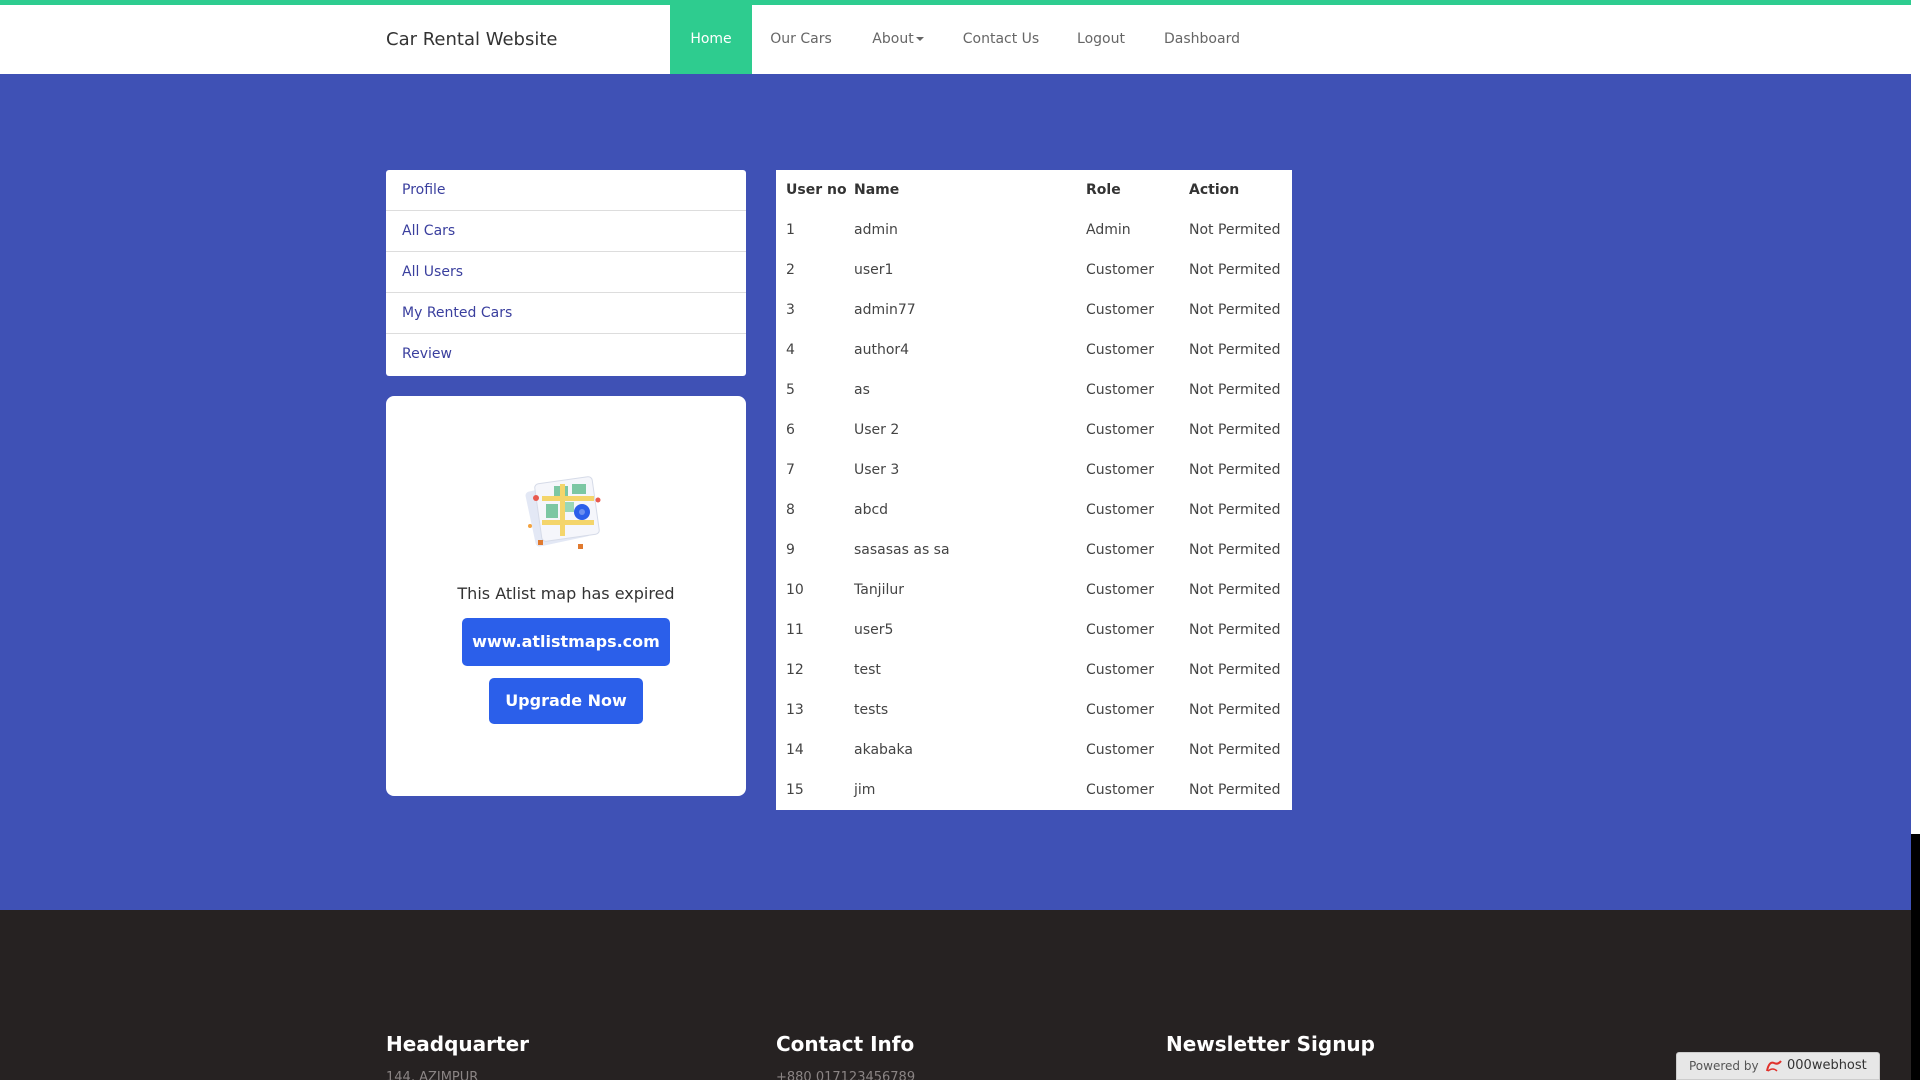 This screenshot has width=1920, height=1080. Describe the element at coordinates (795, 750) in the screenshot. I see `cell-user-no: 14` at that location.